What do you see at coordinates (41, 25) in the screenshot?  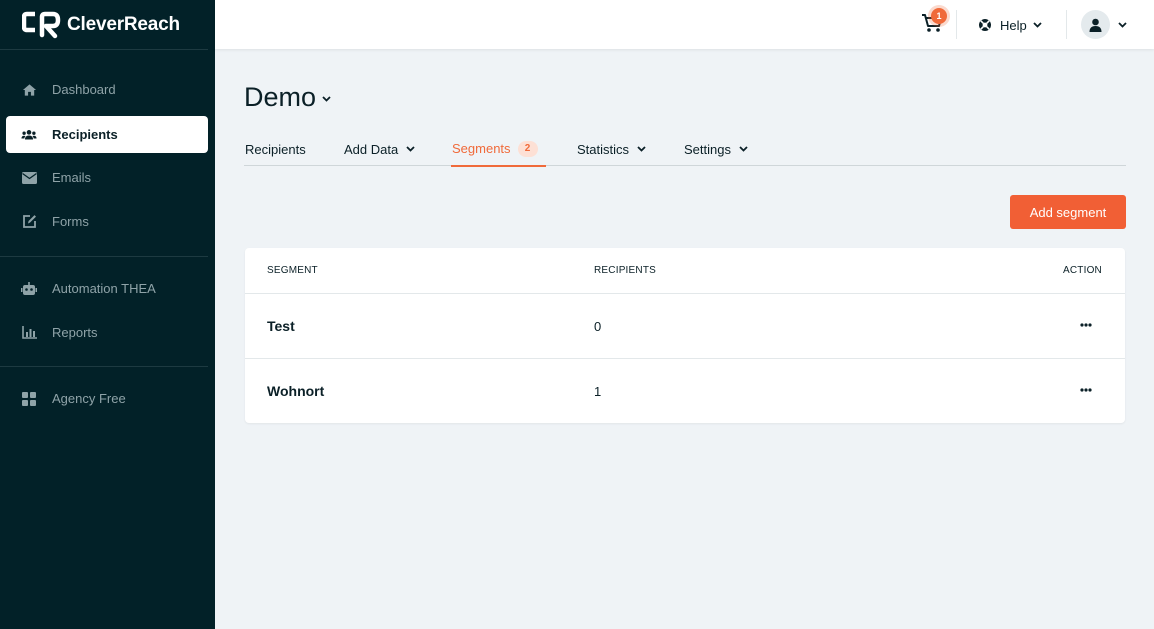 I see `cleverreach-logo-icon` at bounding box center [41, 25].